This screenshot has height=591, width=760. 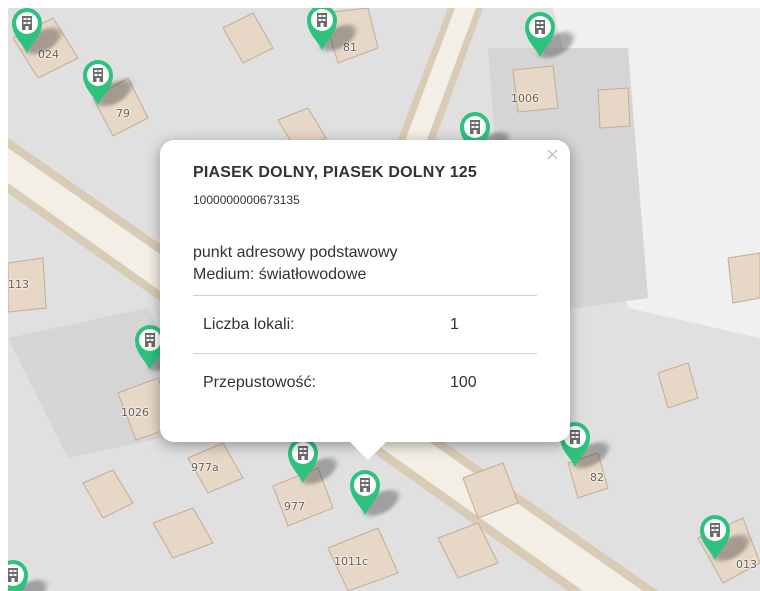 I want to click on popup-address-type: punkt adresowy podstawowy, so click(x=295, y=252).